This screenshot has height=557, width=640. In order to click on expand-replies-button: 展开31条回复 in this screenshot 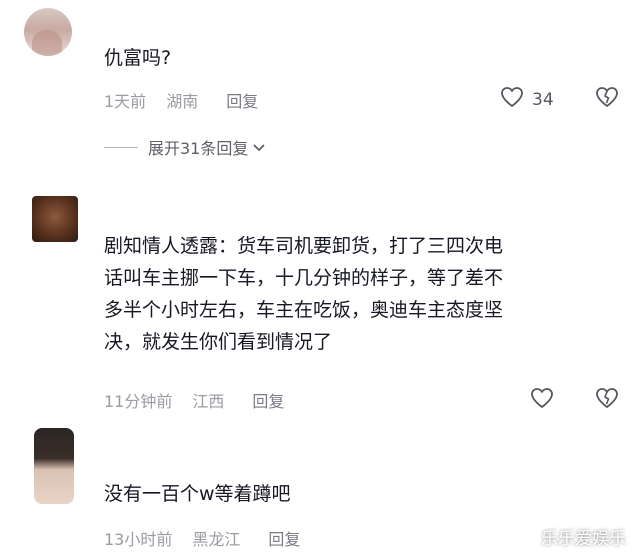, I will do `click(185, 147)`.